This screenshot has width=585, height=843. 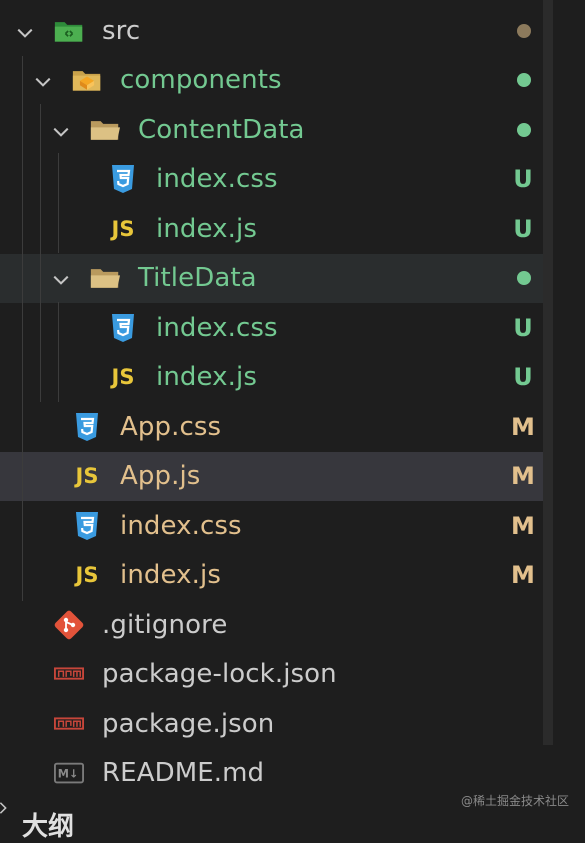 What do you see at coordinates (201, 80) in the screenshot?
I see `folder-components-label: components` at bounding box center [201, 80].